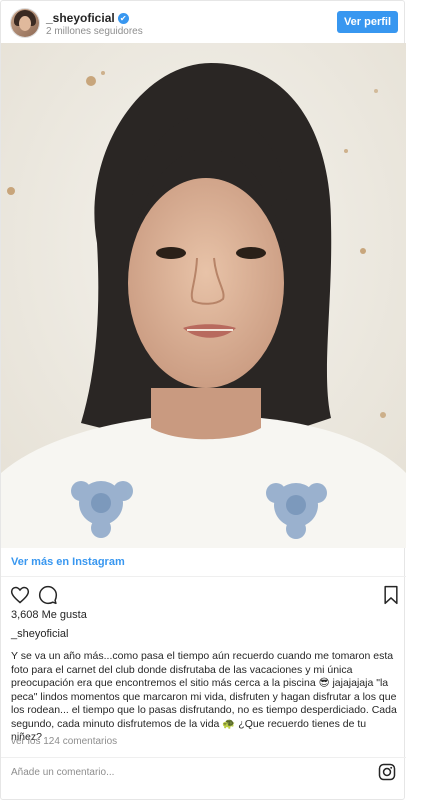 The image size is (426, 802). I want to click on bookmark-icon, so click(391, 595).